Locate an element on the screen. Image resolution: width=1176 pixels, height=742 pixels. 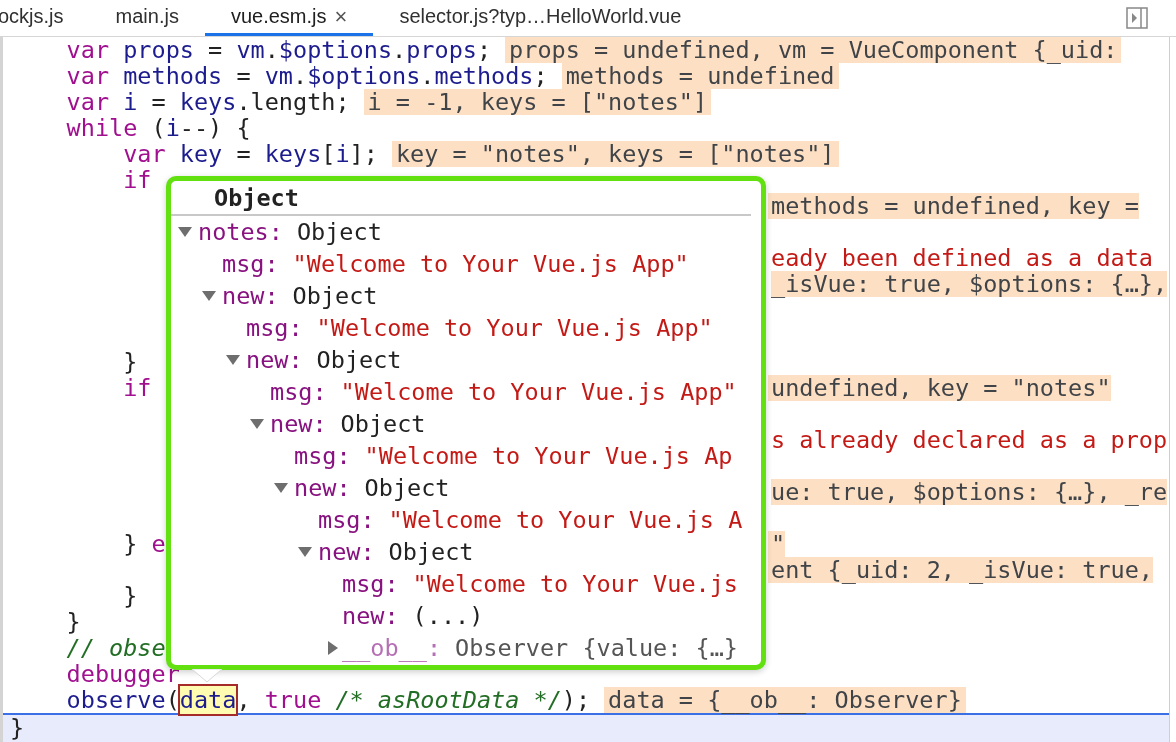
inline-value: data = {__ob__: Observer} is located at coordinates (785, 700).